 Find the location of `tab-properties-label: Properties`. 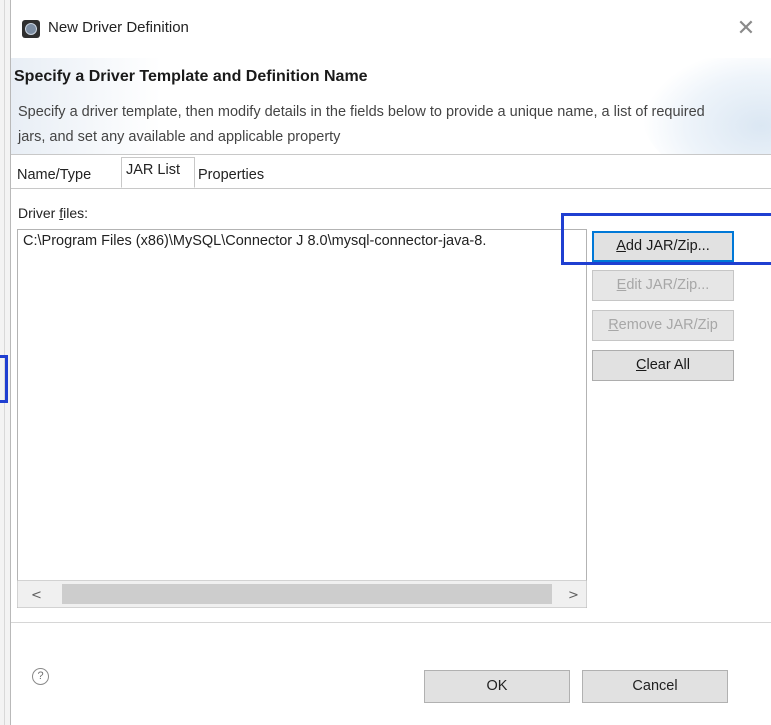

tab-properties-label: Properties is located at coordinates (231, 175).